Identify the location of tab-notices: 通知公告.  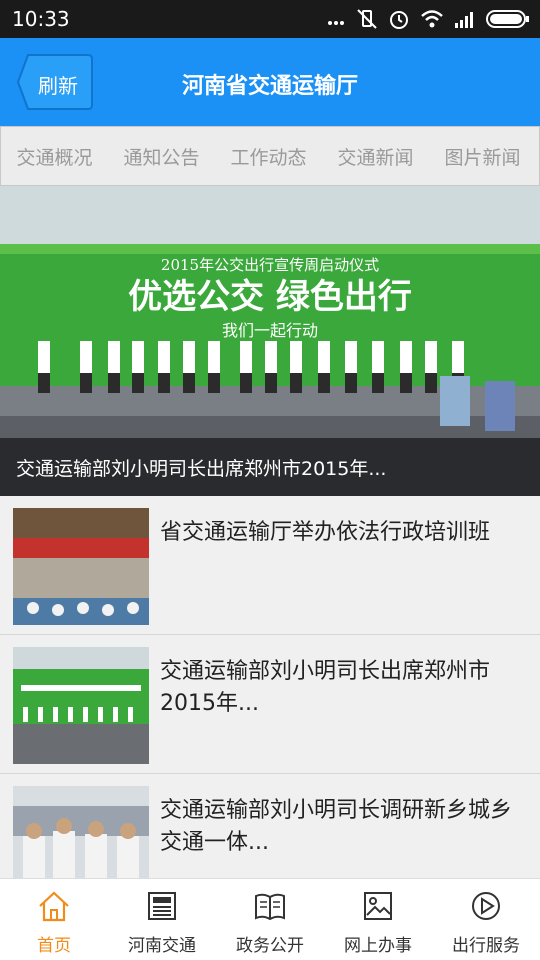
(161, 156).